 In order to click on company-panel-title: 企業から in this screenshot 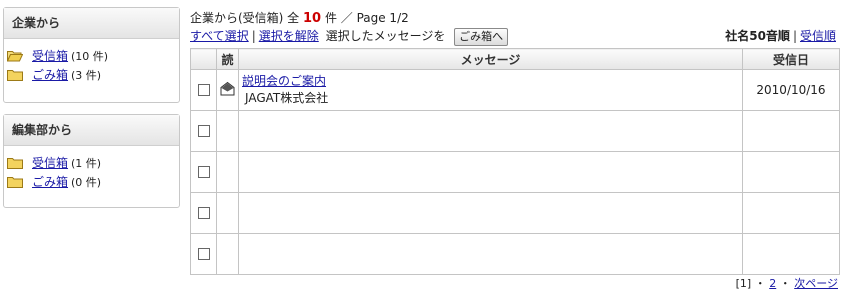, I will do `click(91, 23)`.